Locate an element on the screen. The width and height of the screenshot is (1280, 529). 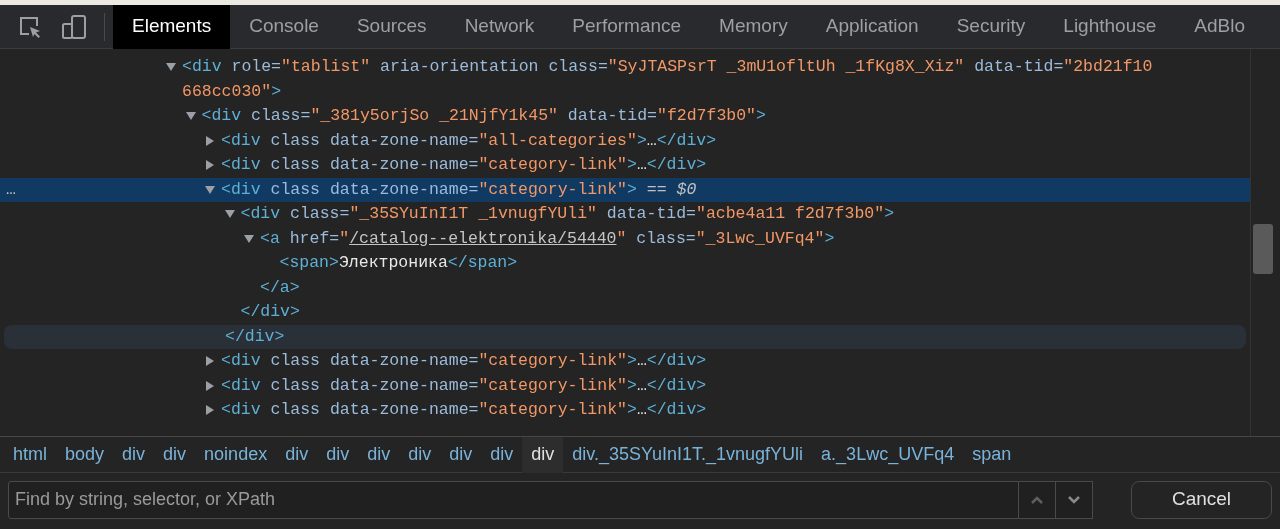
search-field: Find by string, selector, or XPath is located at coordinates (513, 499).